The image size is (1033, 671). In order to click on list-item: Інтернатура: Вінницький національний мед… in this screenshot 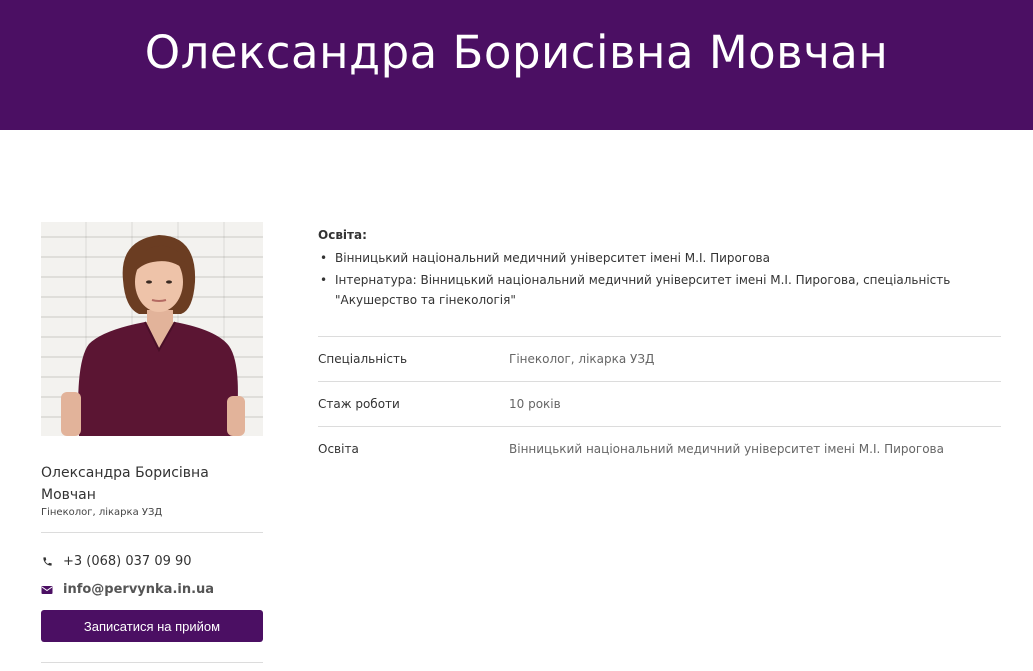, I will do `click(659, 290)`.